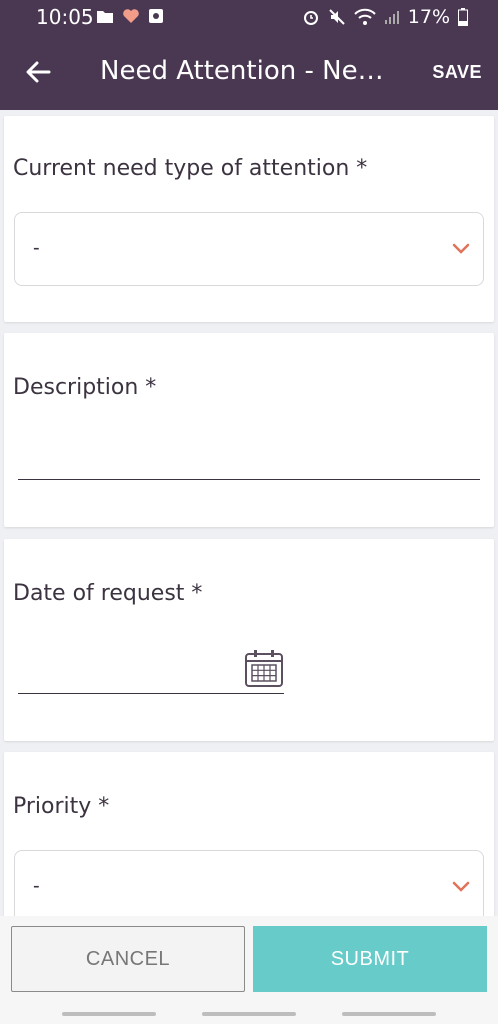 Image resolution: width=498 pixels, height=1024 pixels. I want to click on cancel-button: CANCEL, so click(128, 959).